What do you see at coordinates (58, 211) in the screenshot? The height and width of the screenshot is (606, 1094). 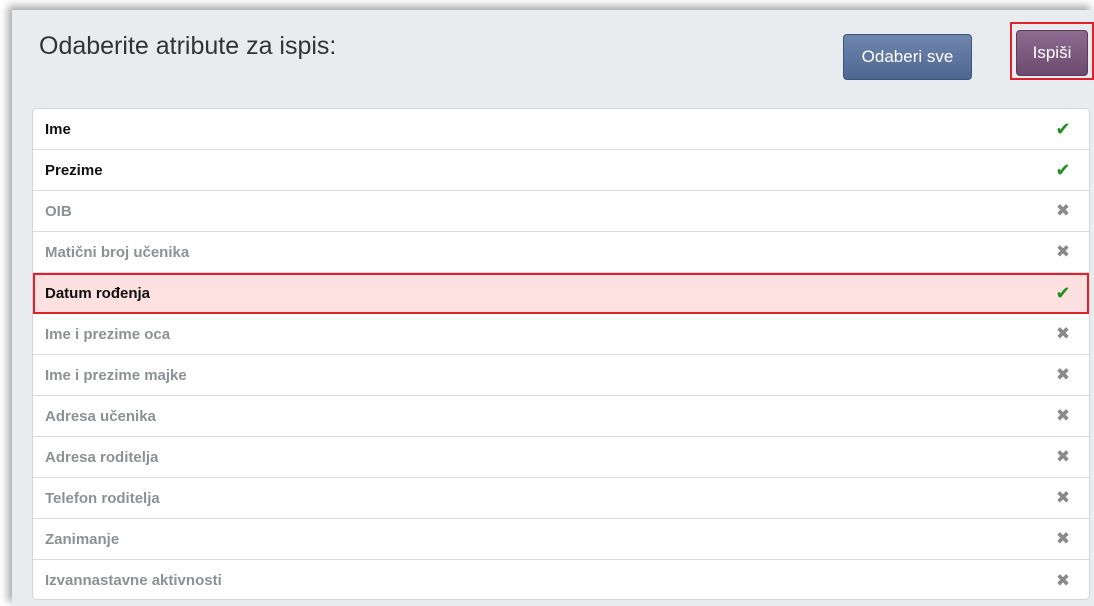 I see `attribute-label: OIB` at bounding box center [58, 211].